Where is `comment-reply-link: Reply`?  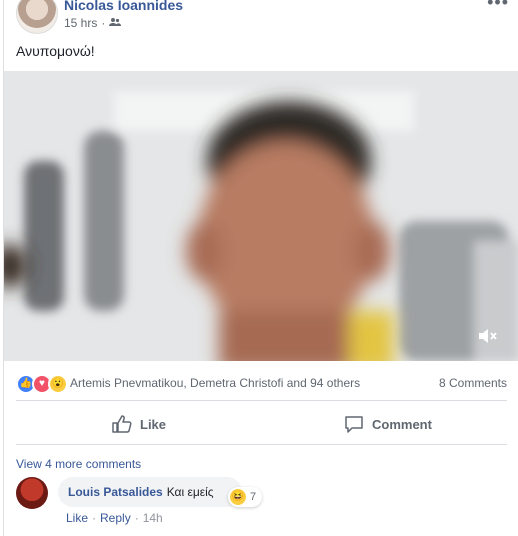 comment-reply-link: Reply is located at coordinates (115, 518).